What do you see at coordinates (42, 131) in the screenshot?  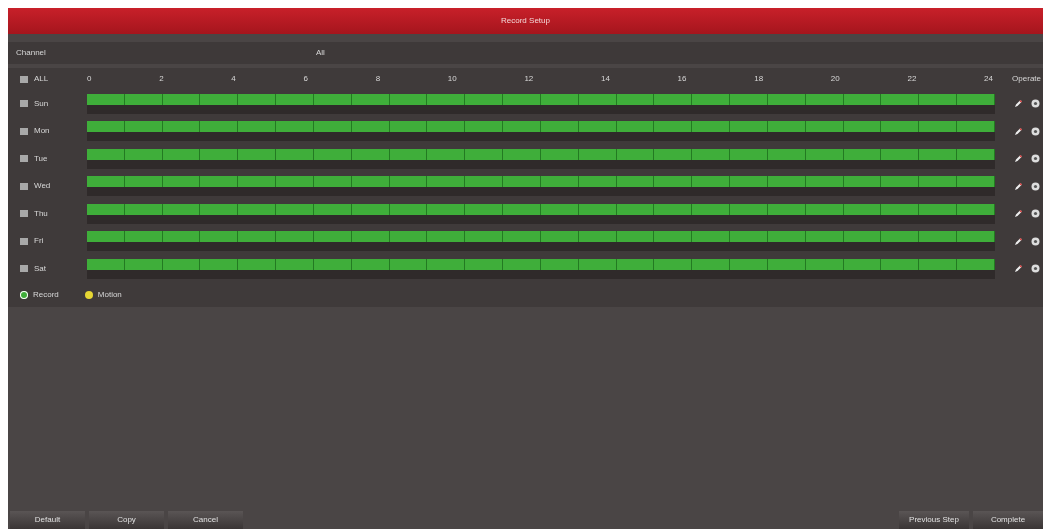 I see `day-label: Mon` at bounding box center [42, 131].